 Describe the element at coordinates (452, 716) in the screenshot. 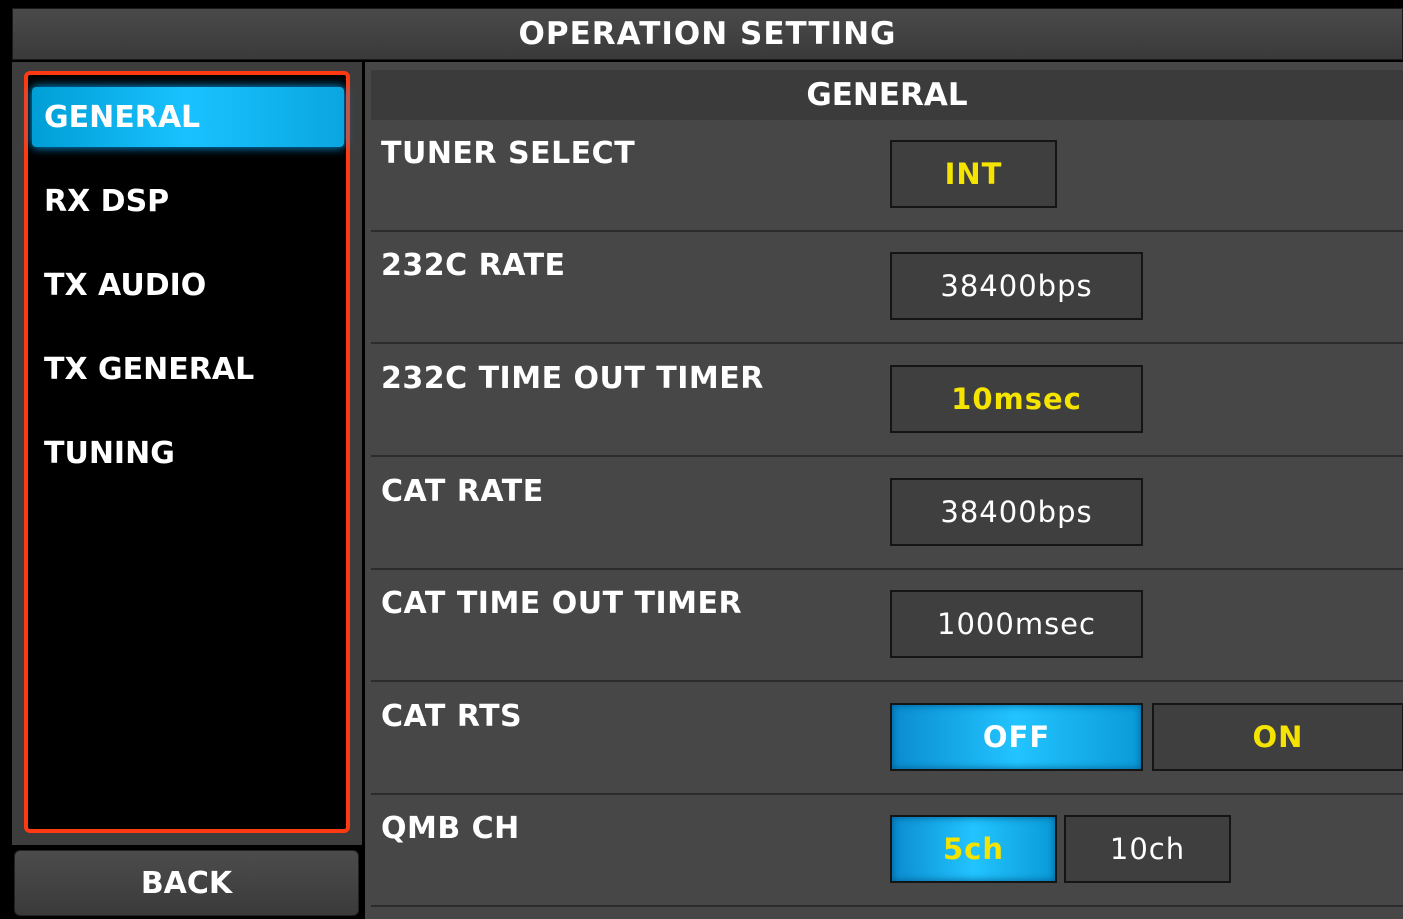

I see `setting-label: CAT RTS` at that location.